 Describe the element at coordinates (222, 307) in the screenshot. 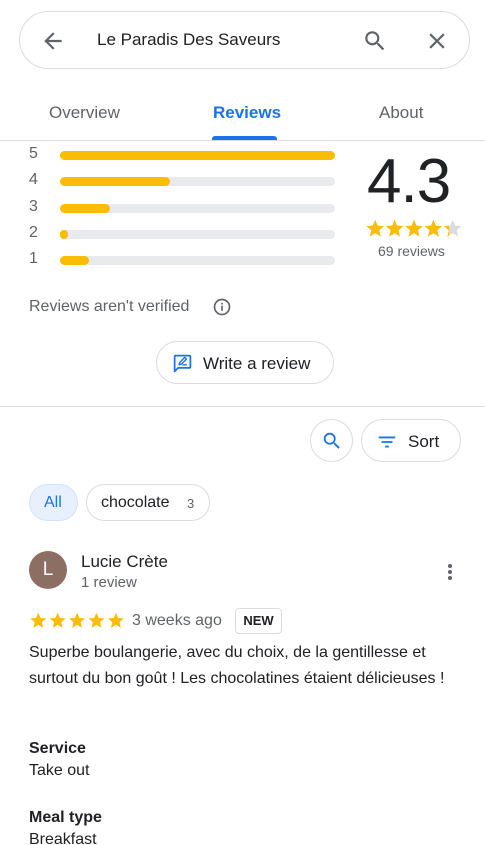

I see `info-icon` at that location.